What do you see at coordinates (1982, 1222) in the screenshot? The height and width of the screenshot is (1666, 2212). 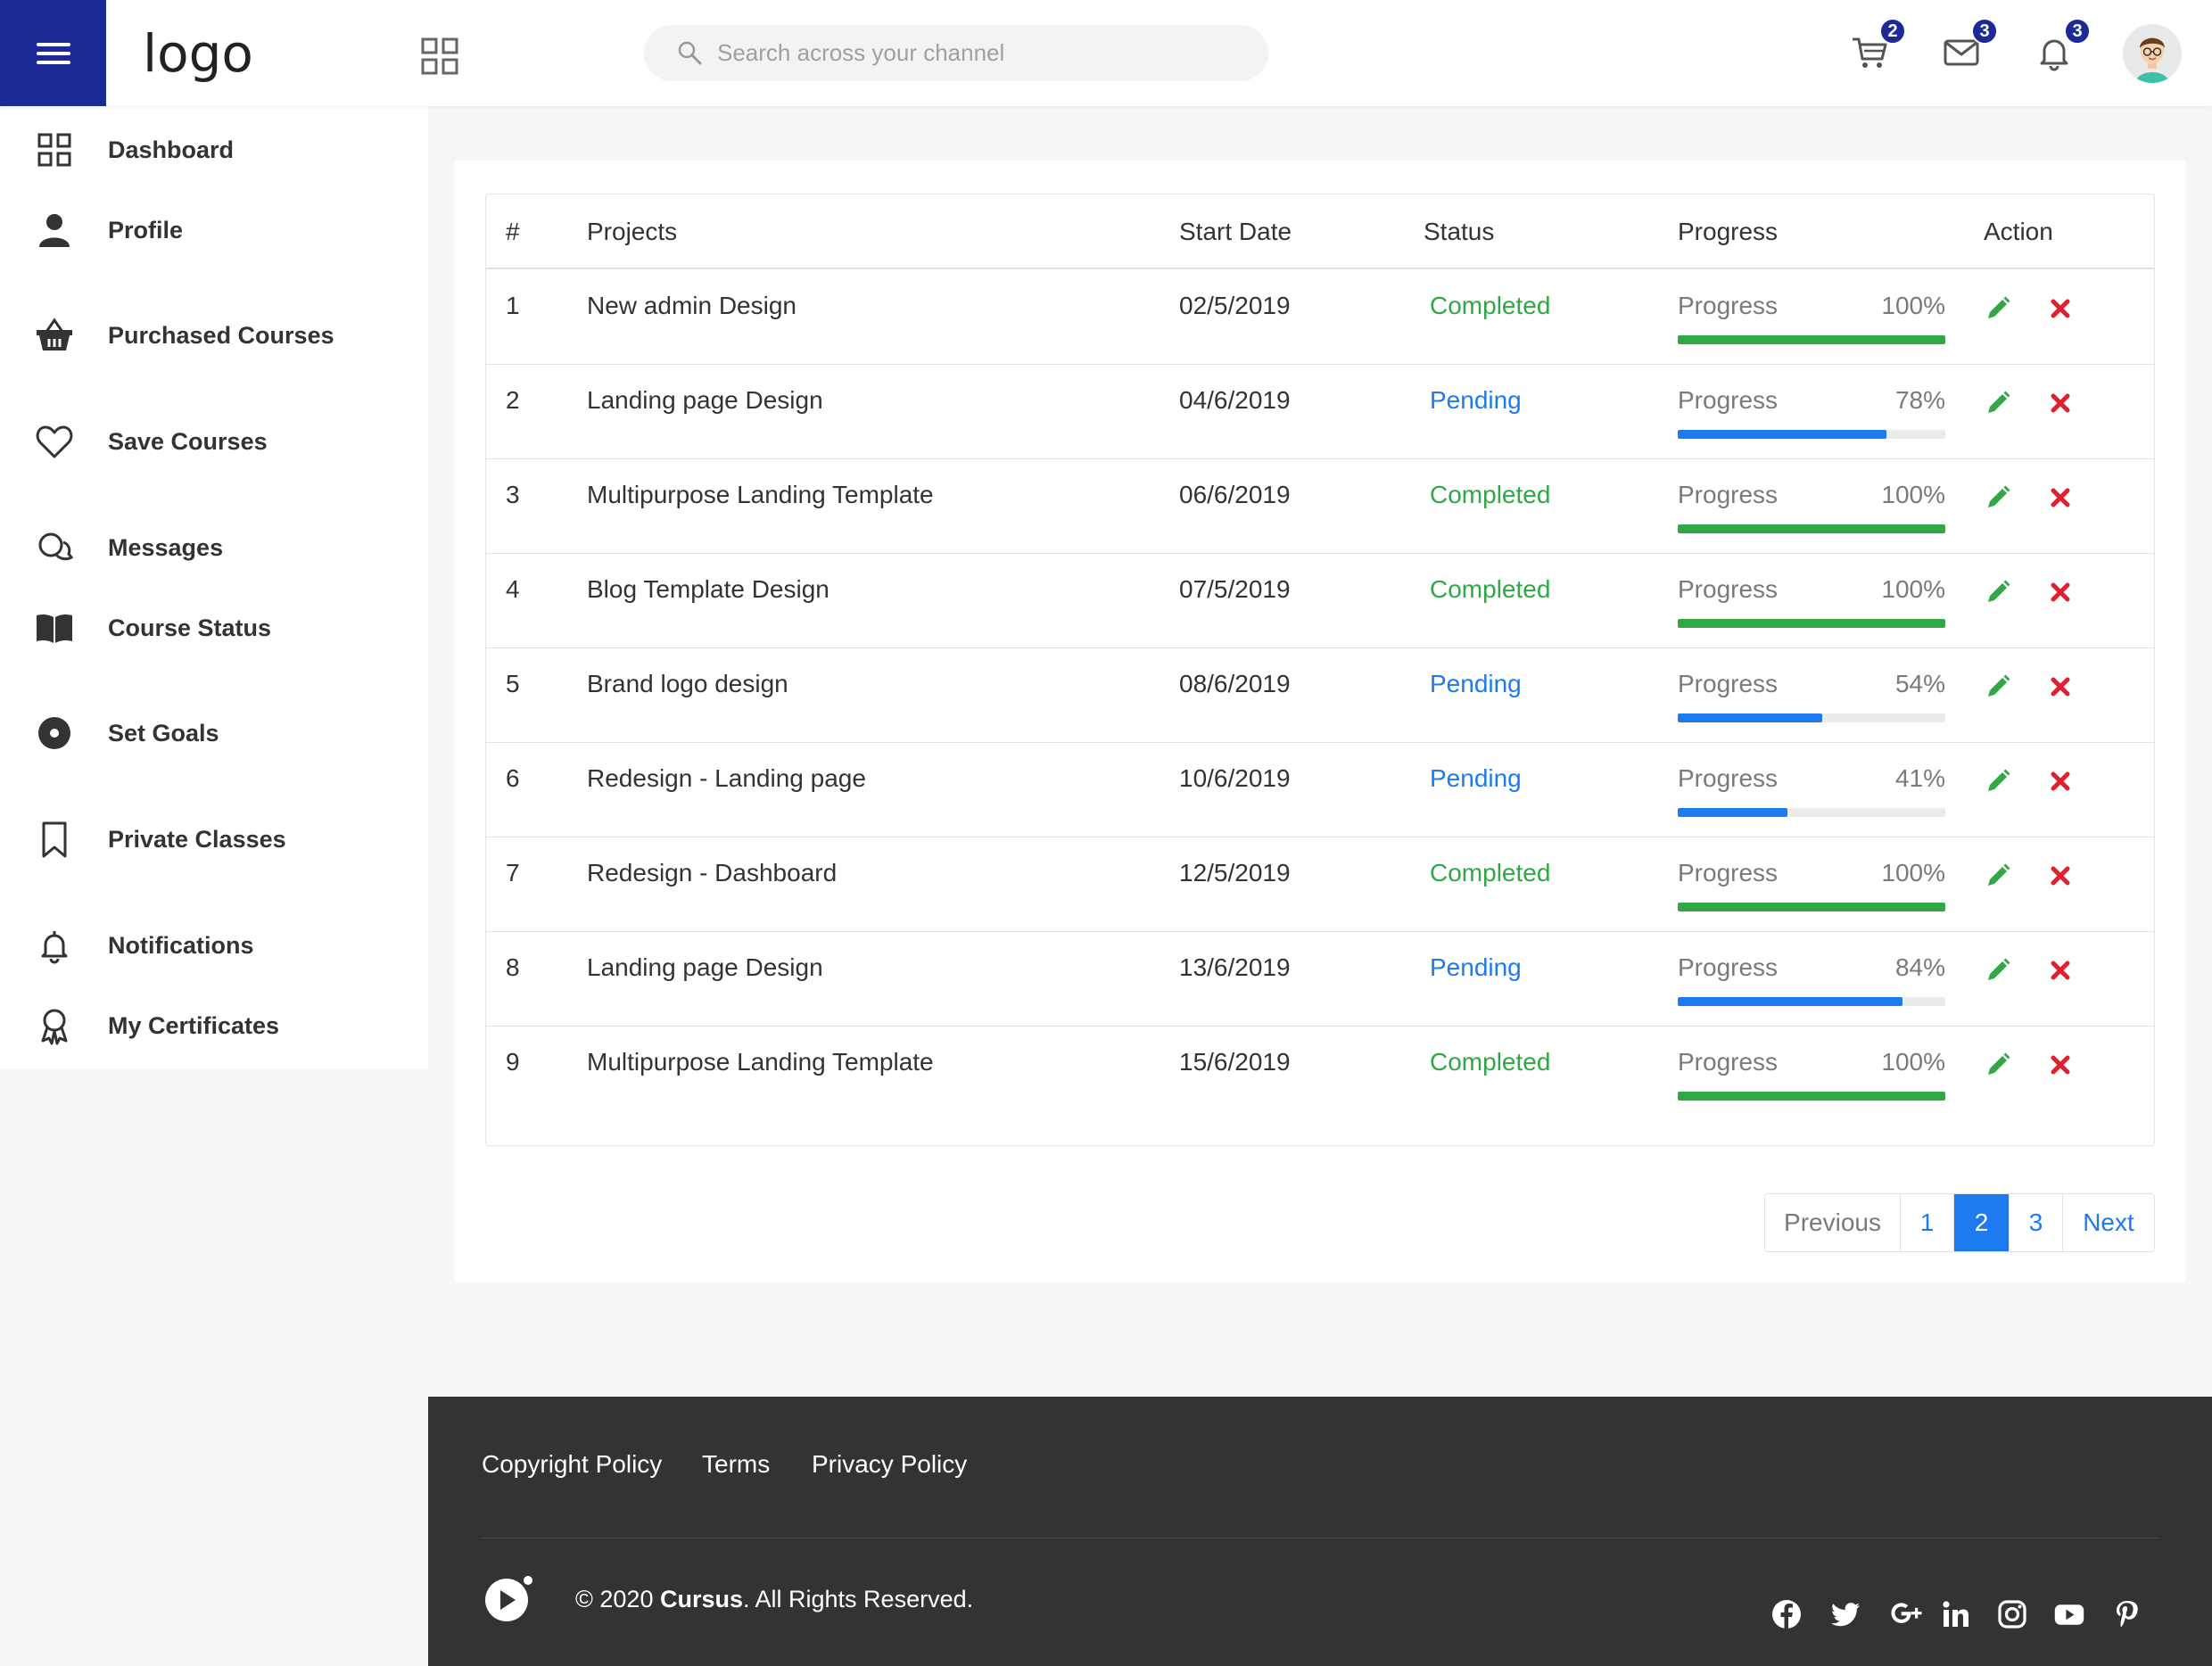 I see `pagination-page-2: 2` at bounding box center [1982, 1222].